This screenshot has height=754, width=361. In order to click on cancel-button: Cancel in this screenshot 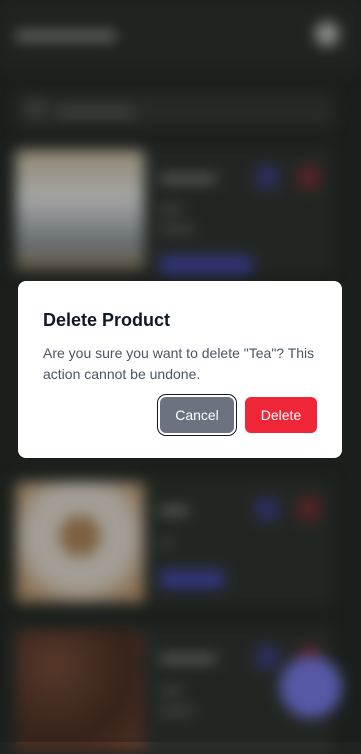, I will do `click(197, 415)`.